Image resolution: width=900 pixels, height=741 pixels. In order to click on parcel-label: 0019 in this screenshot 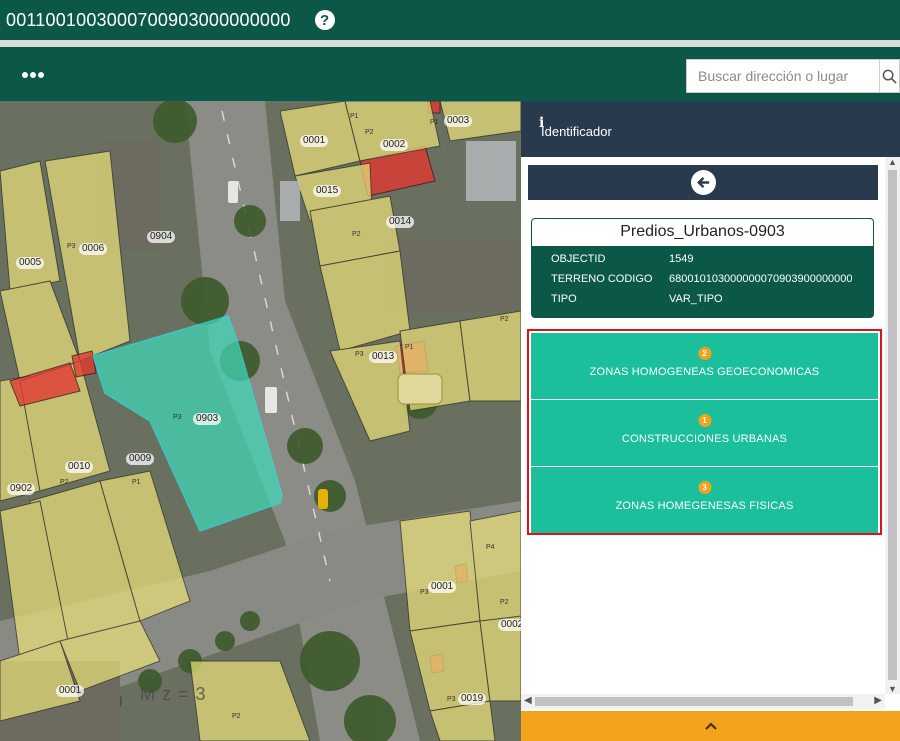, I will do `click(472, 699)`.